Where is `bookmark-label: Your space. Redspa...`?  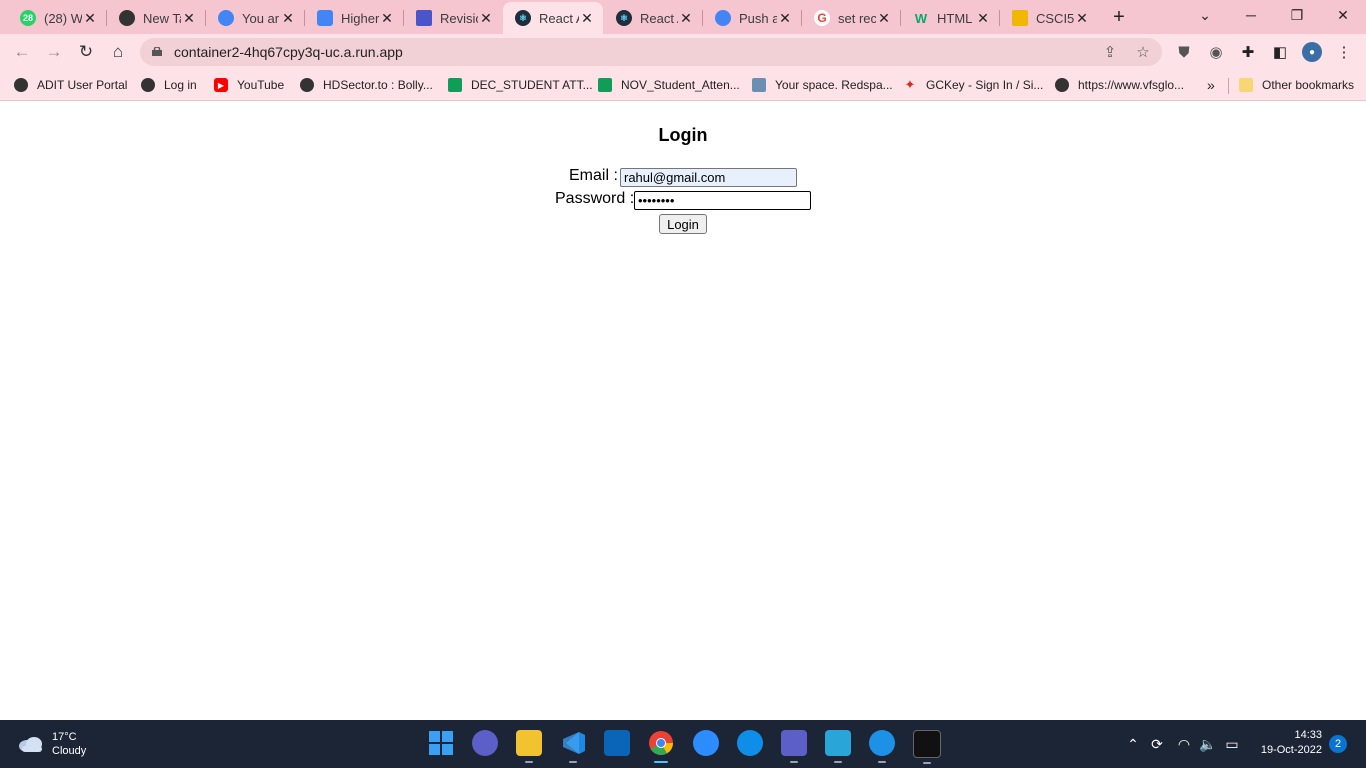 bookmark-label: Your space. Redspa... is located at coordinates (834, 85).